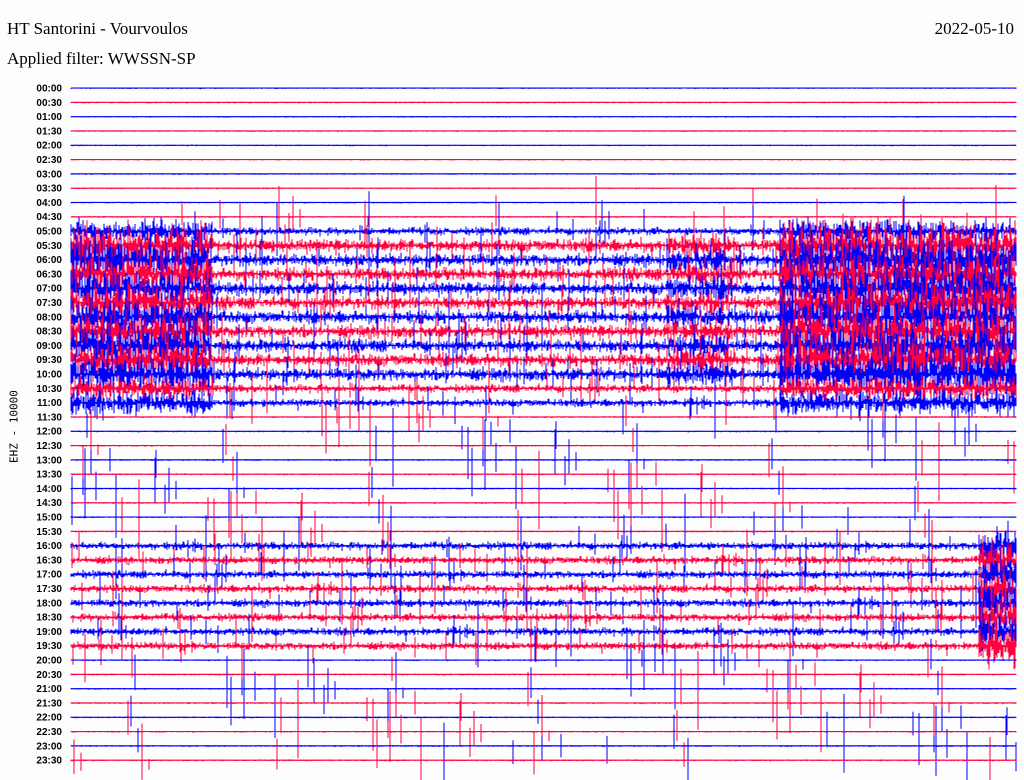 This screenshot has height=780, width=1024. Describe the element at coordinates (49, 718) in the screenshot. I see `row-tick-label: 22:00` at that location.